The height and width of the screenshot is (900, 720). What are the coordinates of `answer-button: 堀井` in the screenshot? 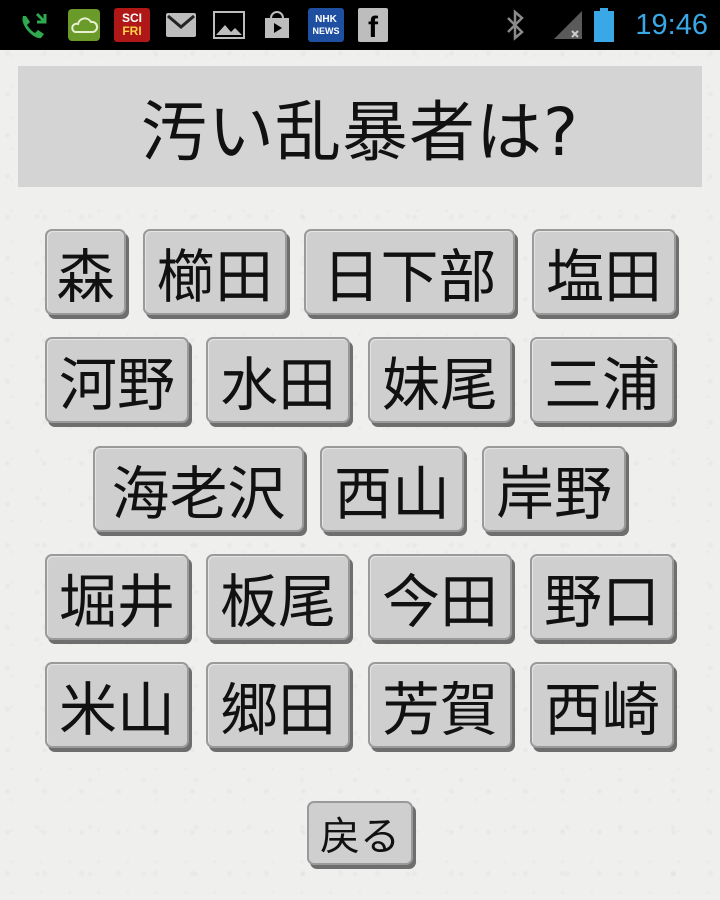 It's located at (117, 597).